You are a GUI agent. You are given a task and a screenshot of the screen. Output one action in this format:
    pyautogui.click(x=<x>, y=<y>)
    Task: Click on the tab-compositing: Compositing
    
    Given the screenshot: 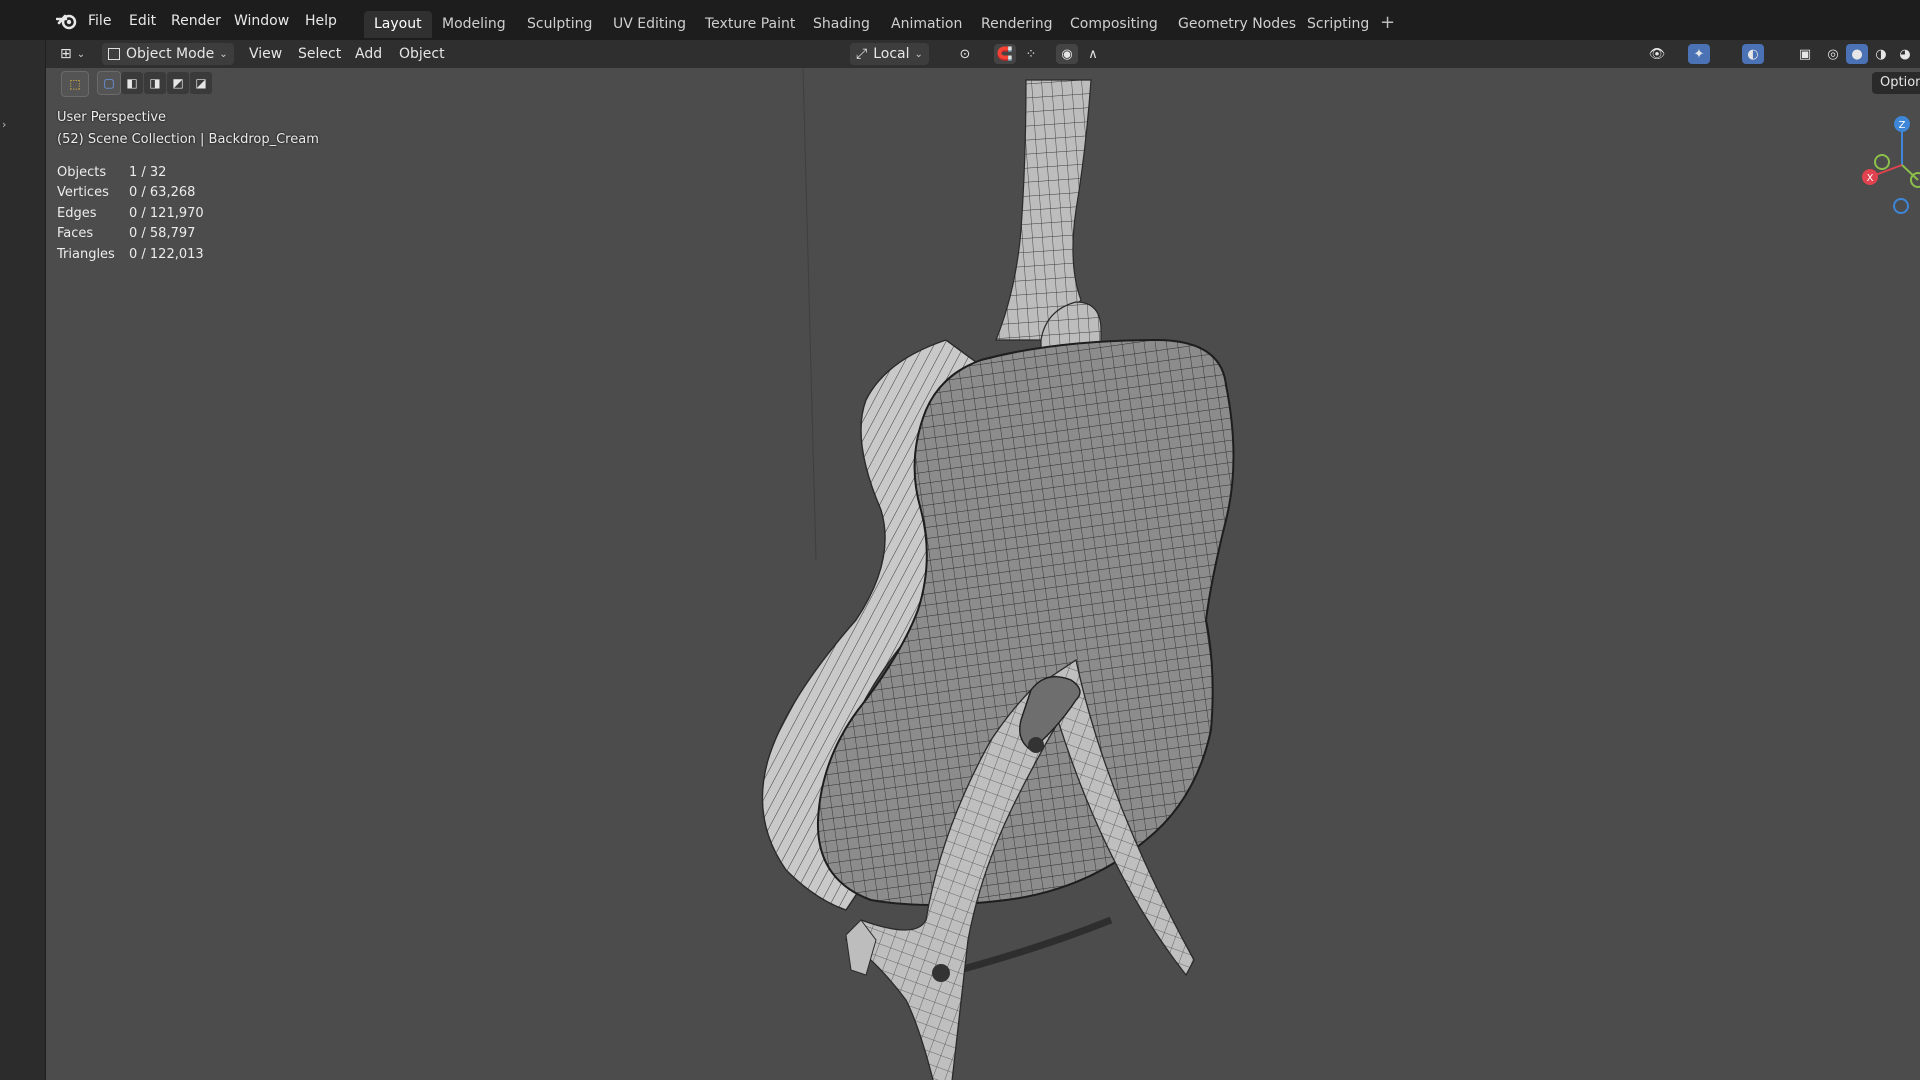 What is the action you would take?
    pyautogui.click(x=1114, y=24)
    